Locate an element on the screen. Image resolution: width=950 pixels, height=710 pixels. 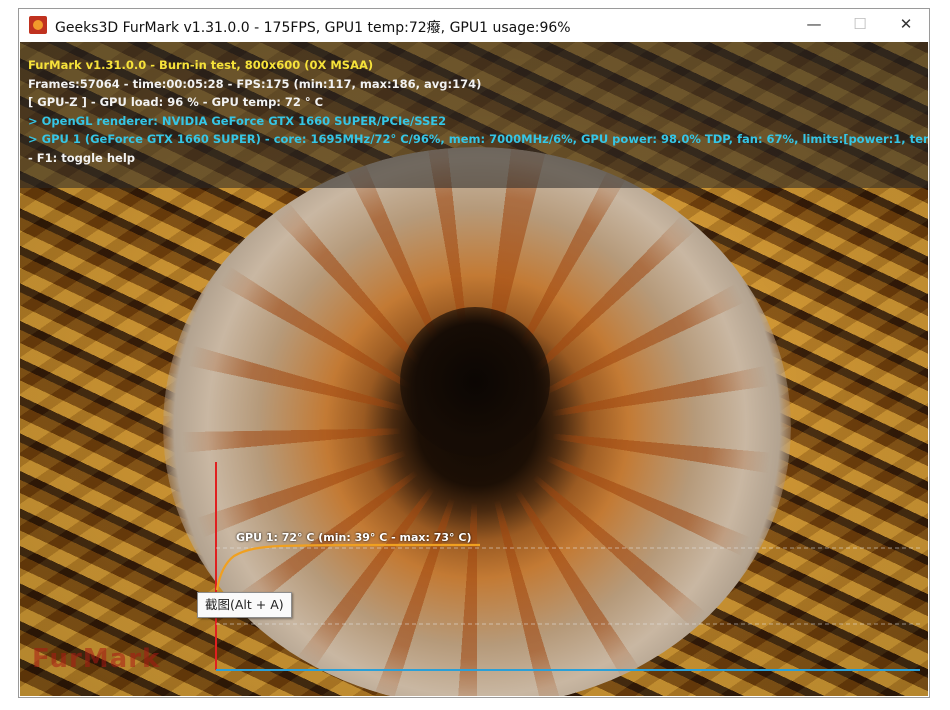
minimize-button: — is located at coordinates (814, 25).